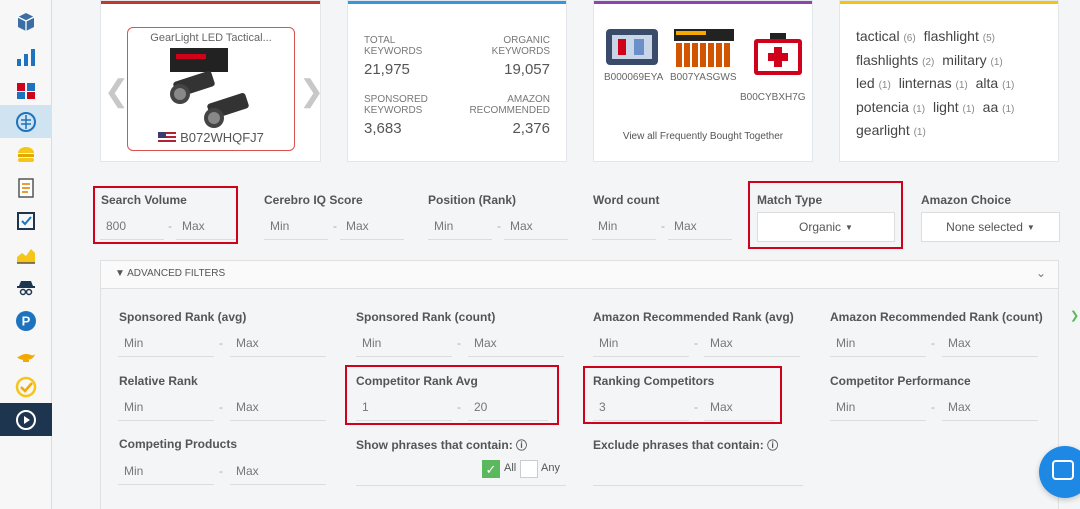 This screenshot has width=1080, height=509. Describe the element at coordinates (387, 69) in the screenshot. I see `total-keywords-value: 21,975` at that location.